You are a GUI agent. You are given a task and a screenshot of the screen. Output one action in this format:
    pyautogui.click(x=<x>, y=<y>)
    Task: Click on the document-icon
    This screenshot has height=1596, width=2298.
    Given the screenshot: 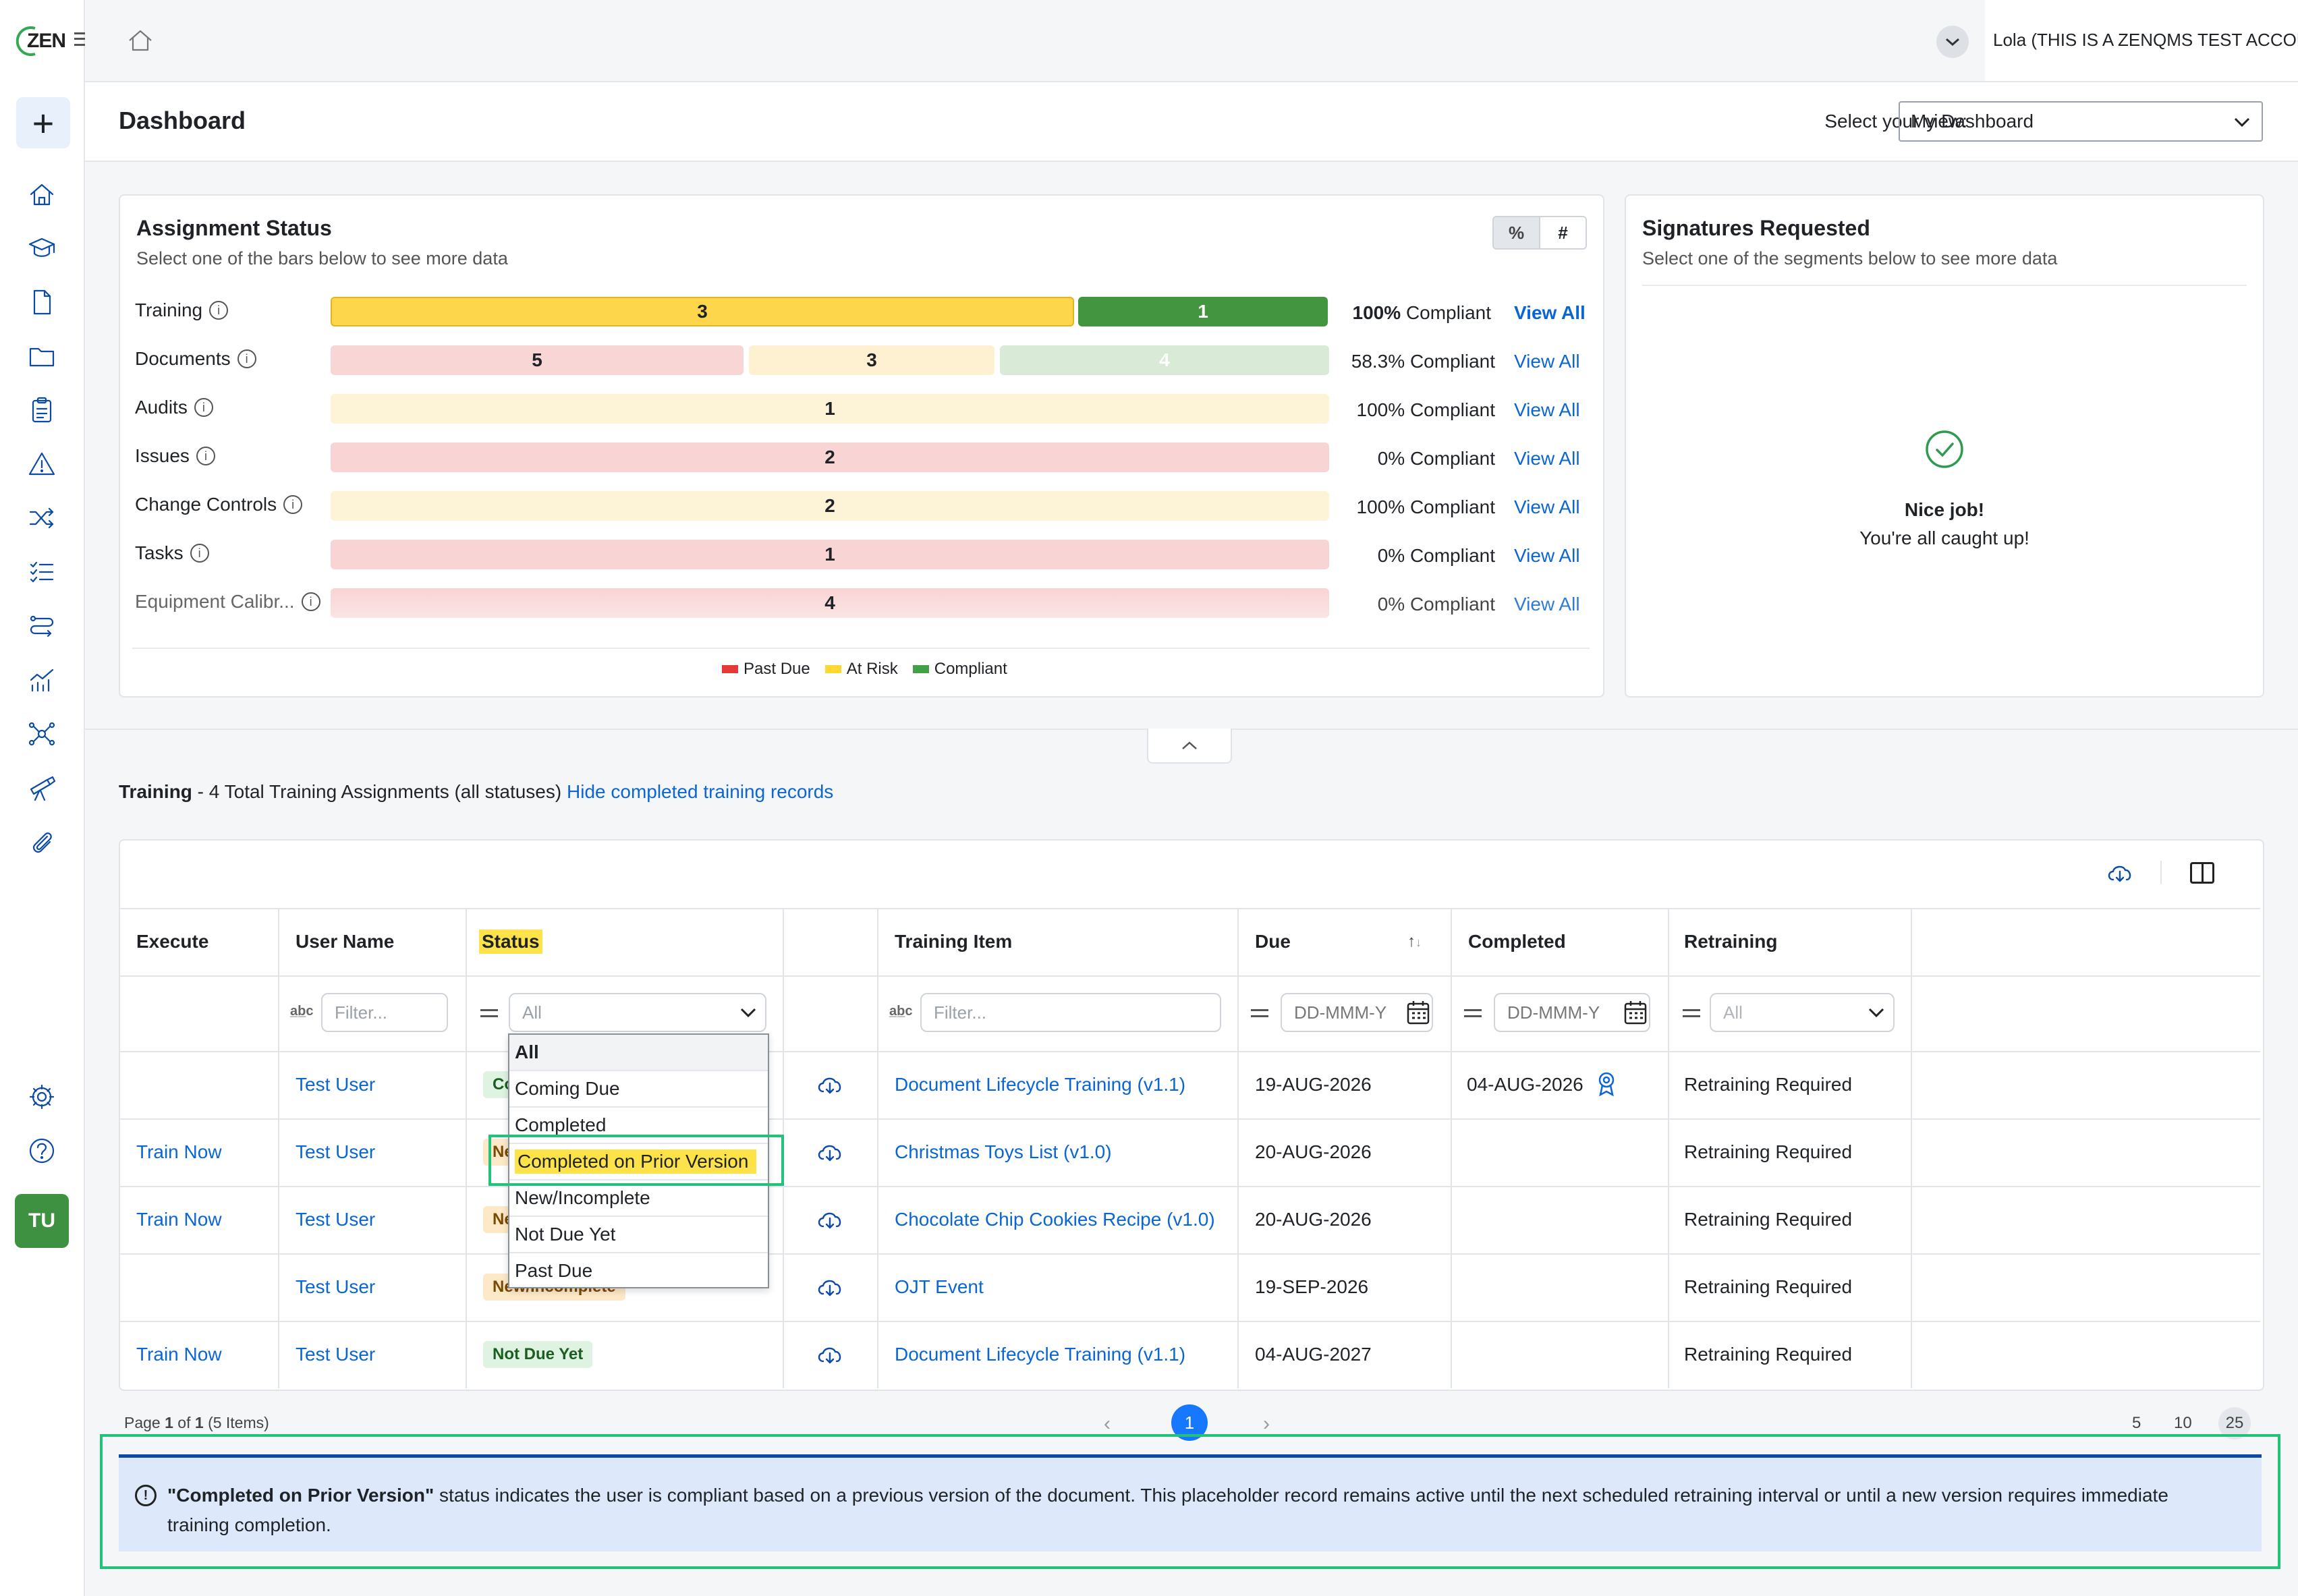 What is the action you would take?
    pyautogui.click(x=41, y=302)
    